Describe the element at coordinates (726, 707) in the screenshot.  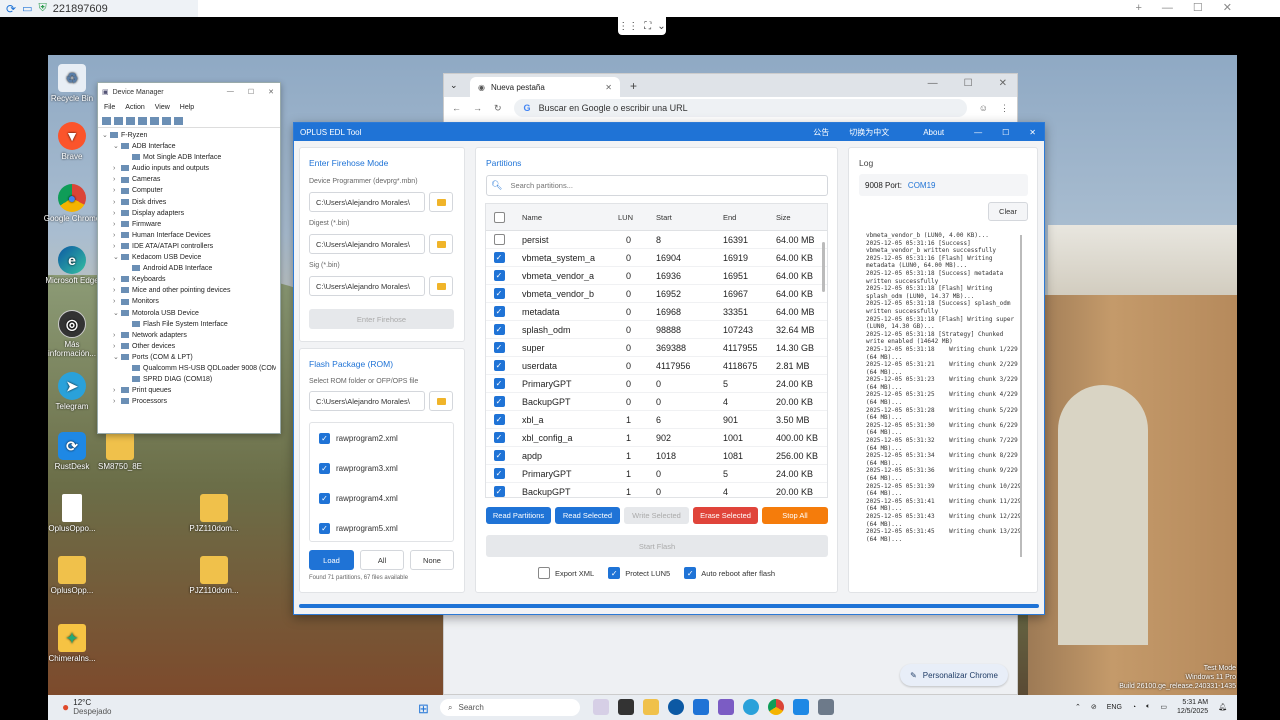
I see `teams-app-icon` at that location.